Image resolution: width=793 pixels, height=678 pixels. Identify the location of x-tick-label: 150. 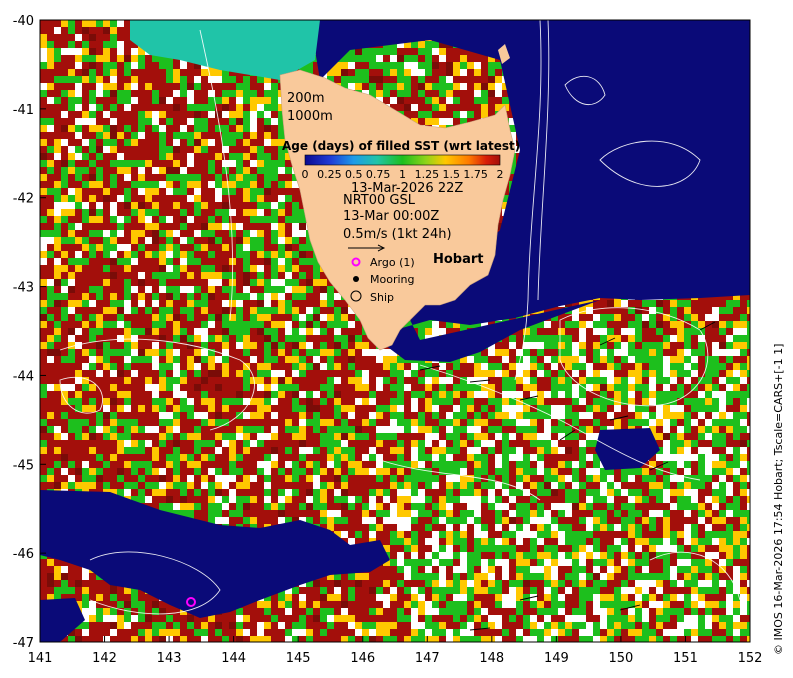
(620, 658).